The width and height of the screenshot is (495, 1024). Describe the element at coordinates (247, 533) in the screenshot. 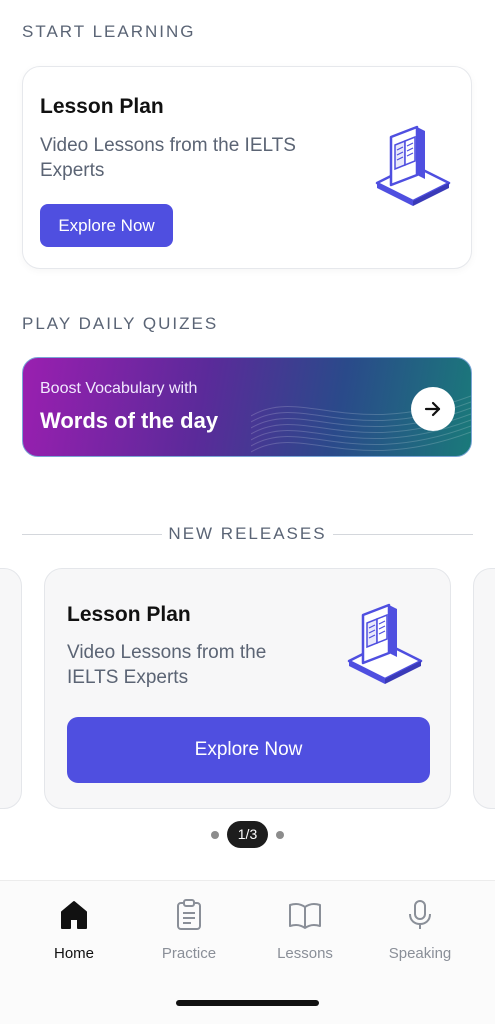

I see `new-releases-label: NEW RELEASES` at that location.